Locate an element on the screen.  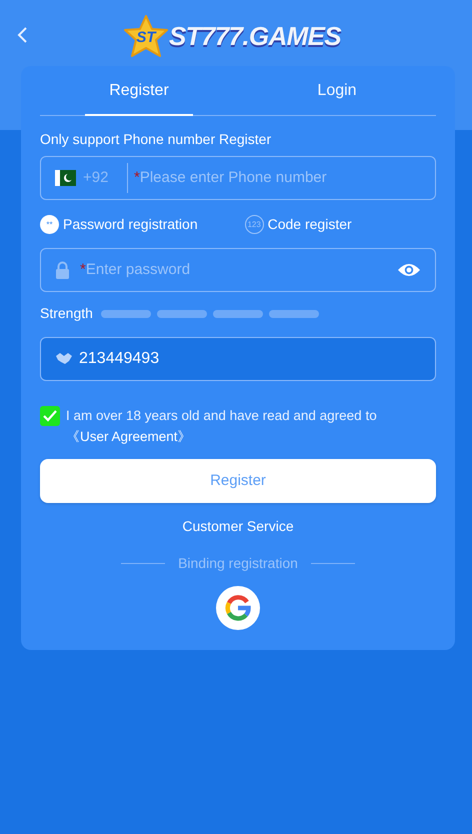
customer-service-link: Customer Service is located at coordinates (238, 526).